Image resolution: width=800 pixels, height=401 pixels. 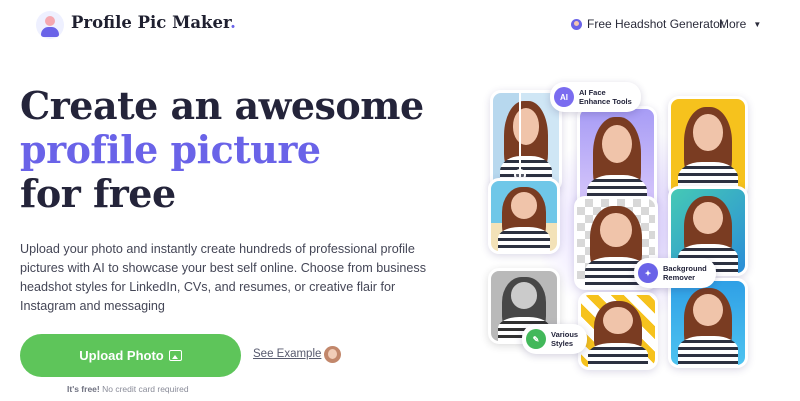 I want to click on badge-various-styles: ✎ Various Styles, so click(x=555, y=339).